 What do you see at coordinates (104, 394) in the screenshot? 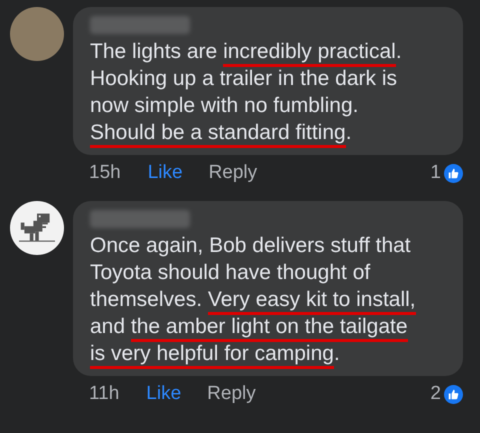
I see `comment-time: 11h` at bounding box center [104, 394].